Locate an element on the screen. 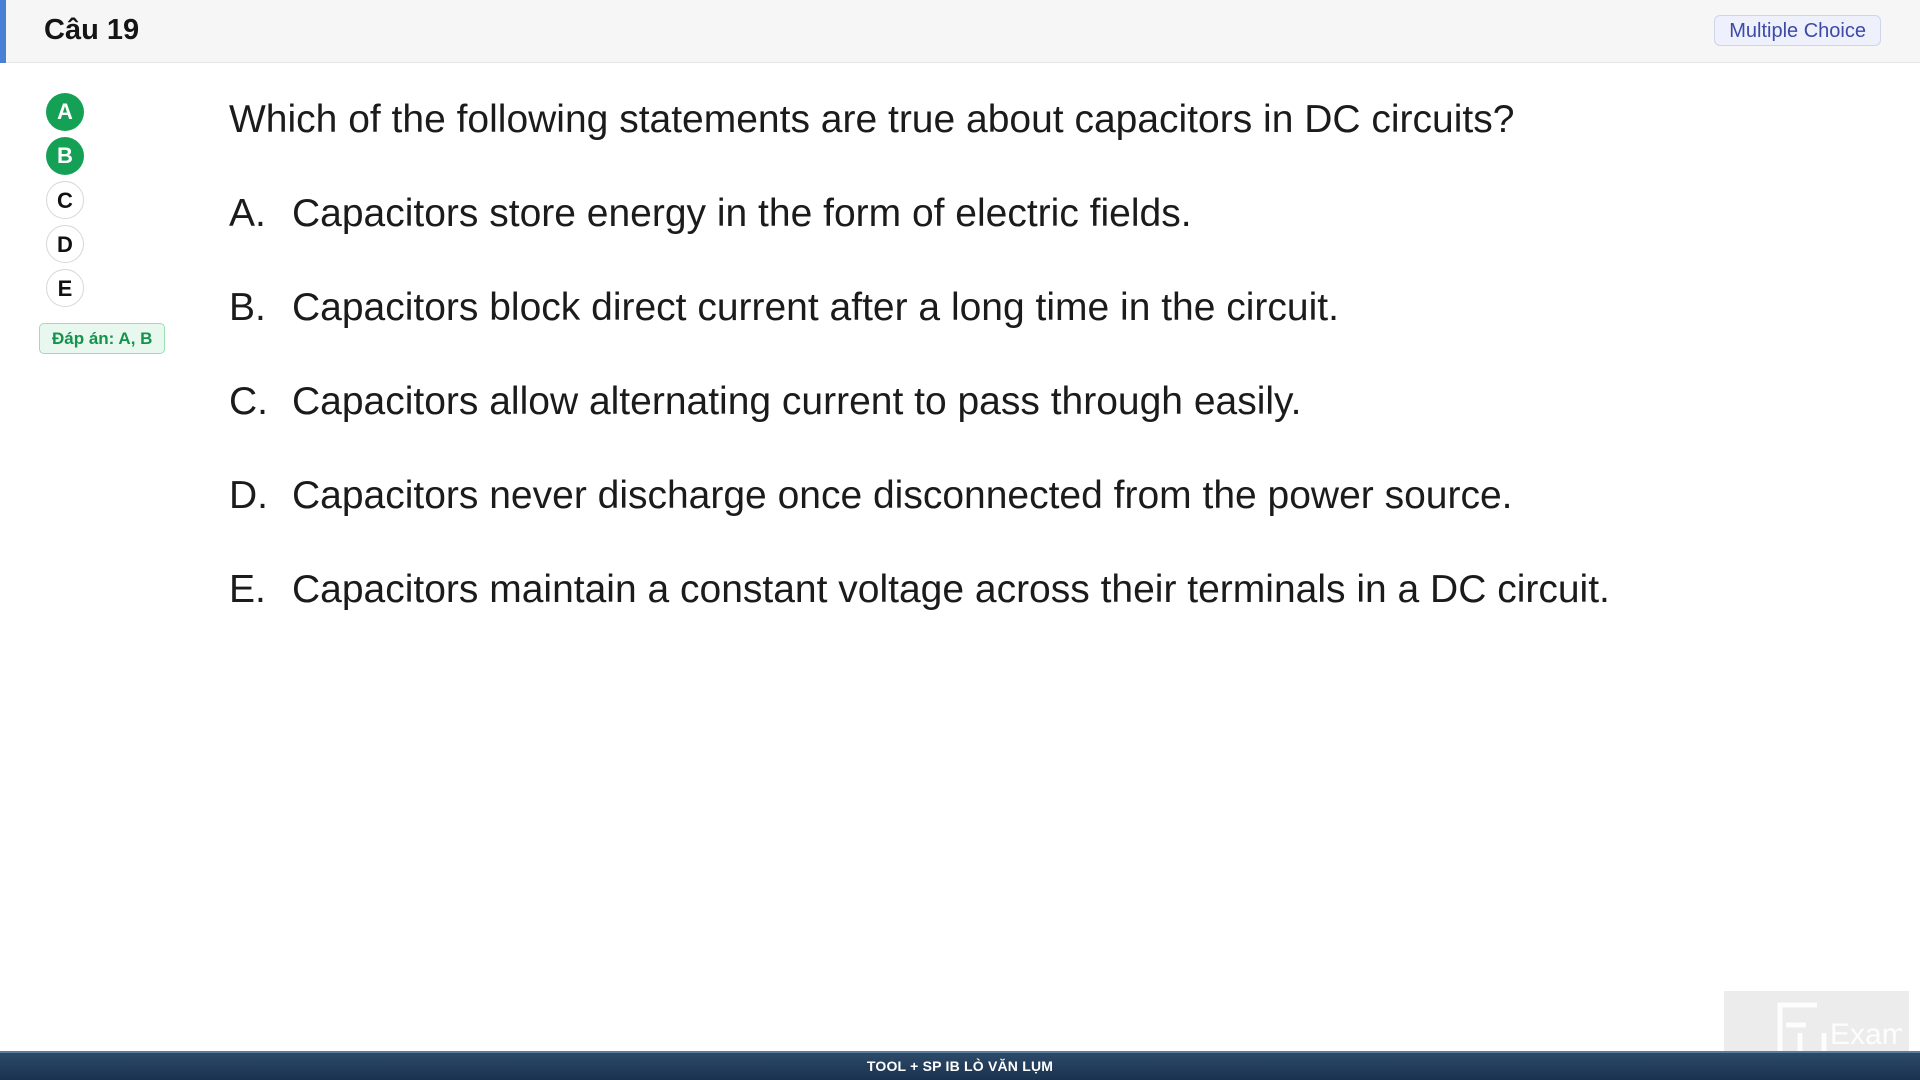 The width and height of the screenshot is (1920, 1080). footer-text: TOOL + SP IB LÒ VĂN LỤM is located at coordinates (960, 1066).